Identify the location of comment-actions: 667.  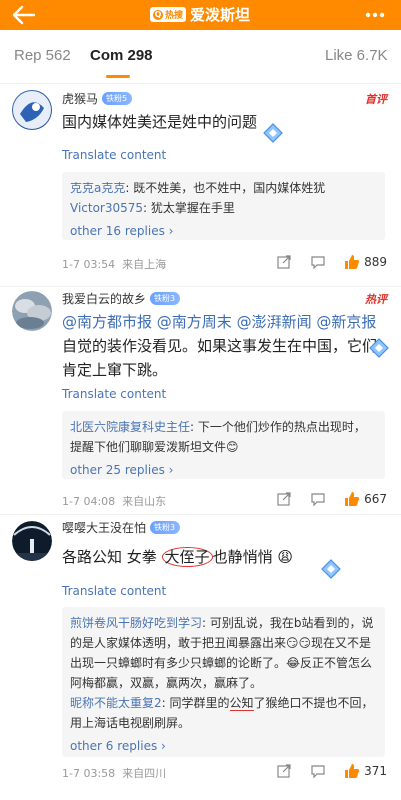
(331, 499).